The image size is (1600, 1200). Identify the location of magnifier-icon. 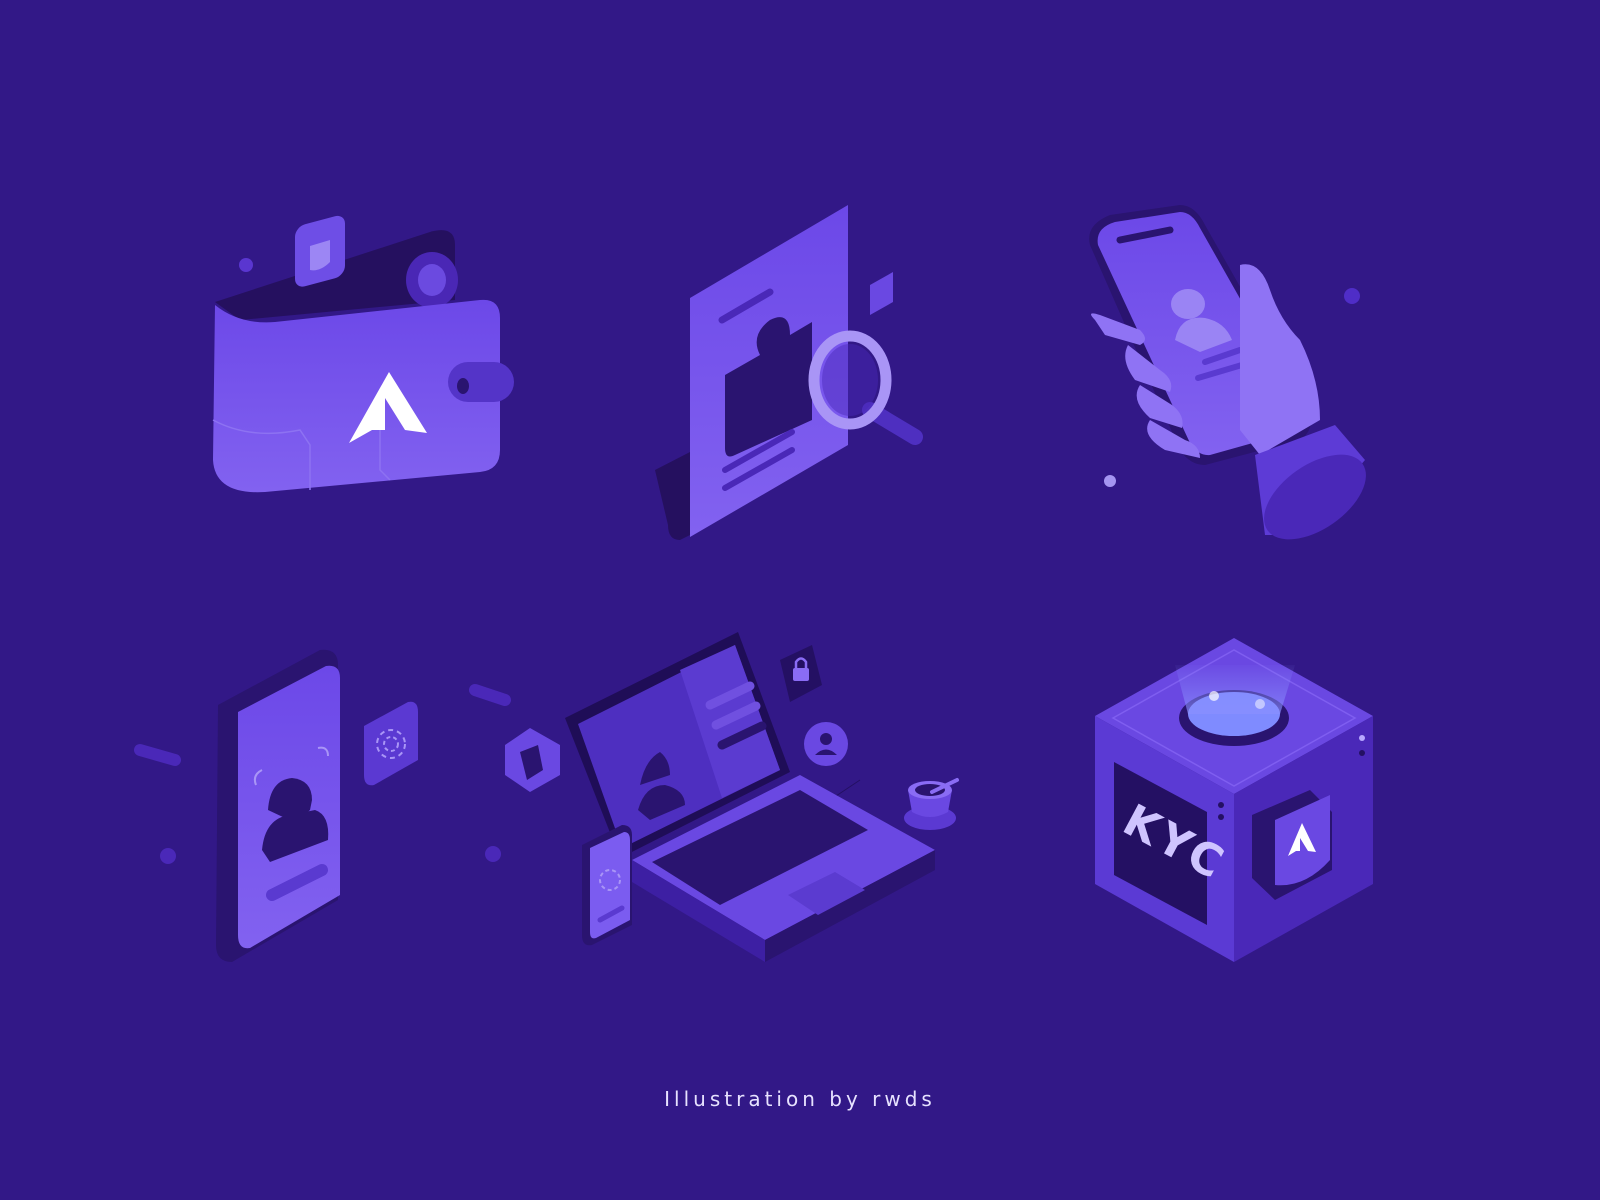
(865, 387).